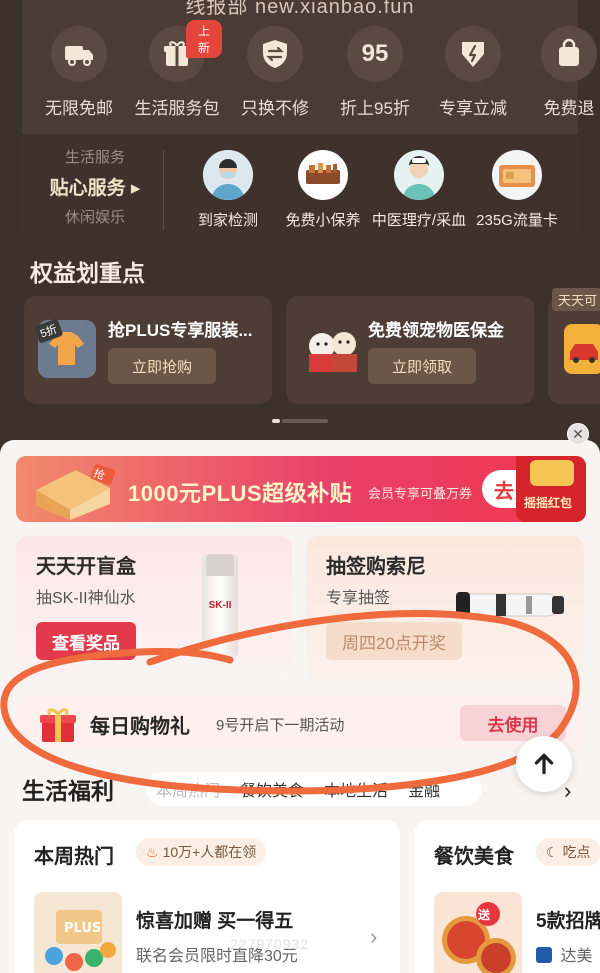 The height and width of the screenshot is (973, 600). What do you see at coordinates (314, 789) in the screenshot?
I see `life-category-tabs: 本周热门 餐饮美食 本地生活 金融` at bounding box center [314, 789].